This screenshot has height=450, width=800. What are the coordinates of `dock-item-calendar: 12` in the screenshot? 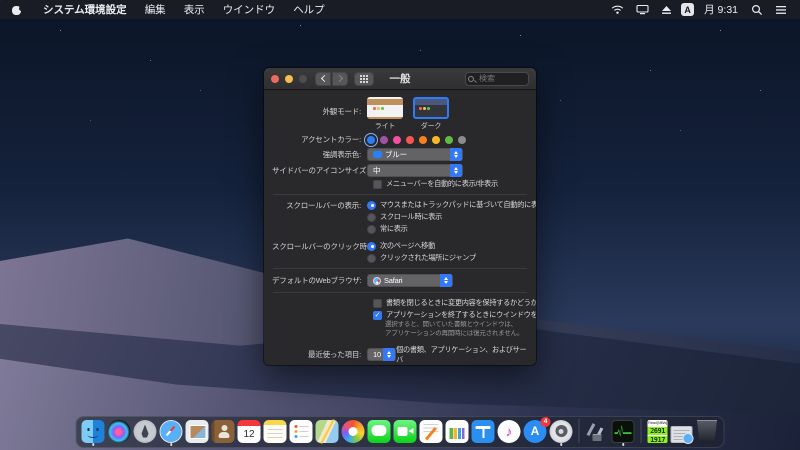 It's located at (249, 431).